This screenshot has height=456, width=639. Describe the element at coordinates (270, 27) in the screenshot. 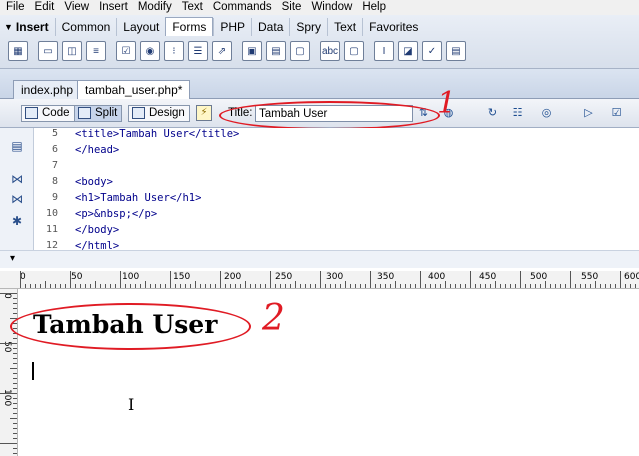

I see `tab-data: Data` at that location.